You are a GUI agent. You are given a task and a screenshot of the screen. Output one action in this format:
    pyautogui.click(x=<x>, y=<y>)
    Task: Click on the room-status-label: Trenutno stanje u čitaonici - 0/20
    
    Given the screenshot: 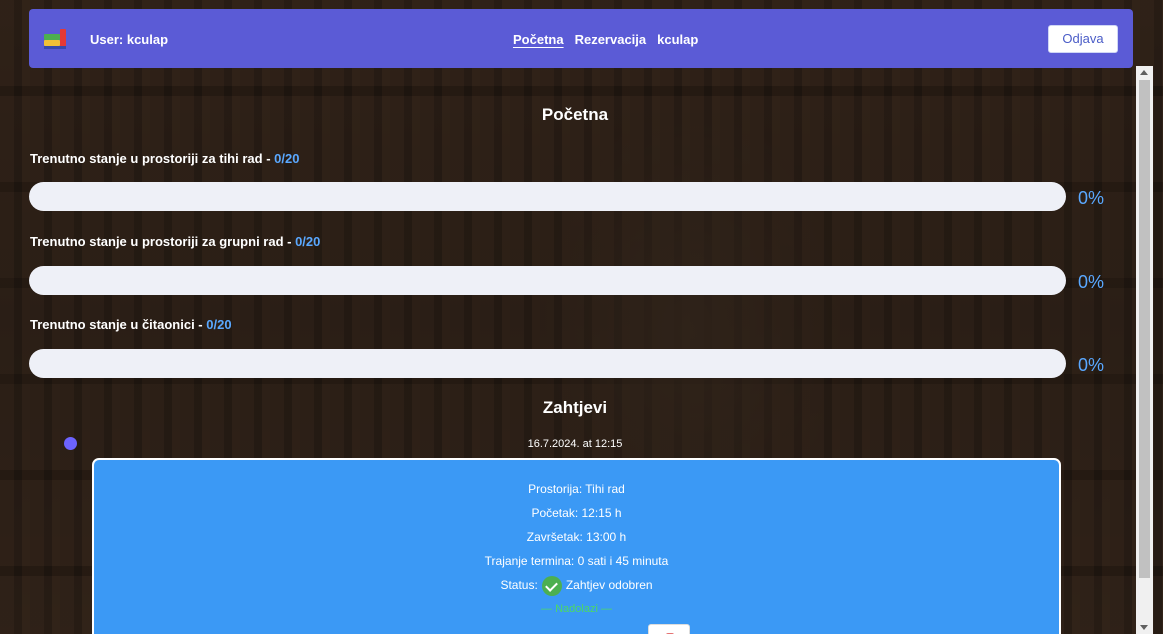 What is the action you would take?
    pyautogui.click(x=131, y=324)
    